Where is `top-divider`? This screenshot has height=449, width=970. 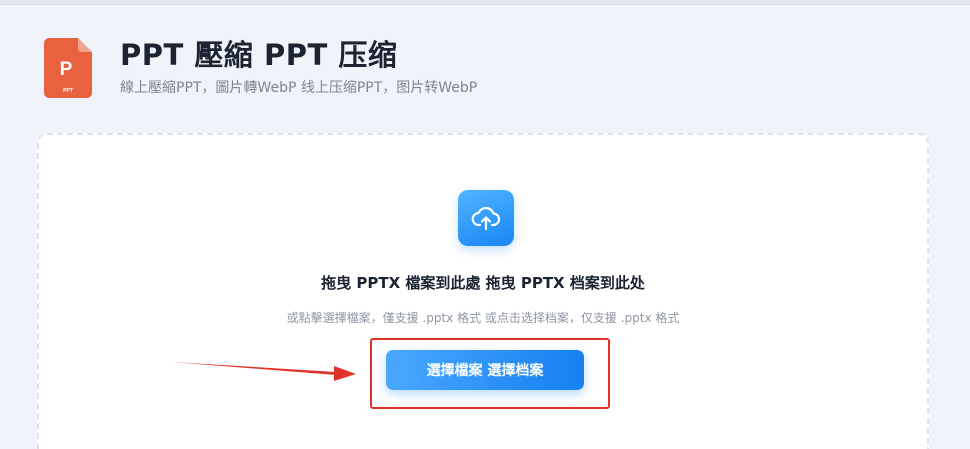 top-divider is located at coordinates (485, 2).